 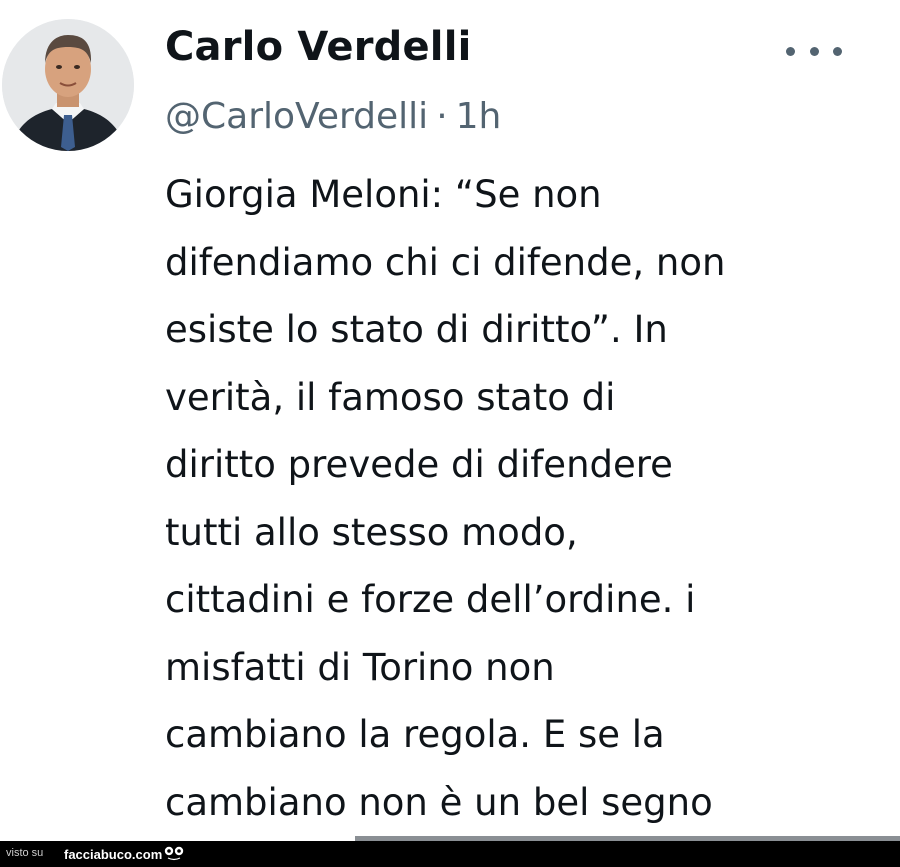 I want to click on profile-photo-icon, so click(x=68, y=85).